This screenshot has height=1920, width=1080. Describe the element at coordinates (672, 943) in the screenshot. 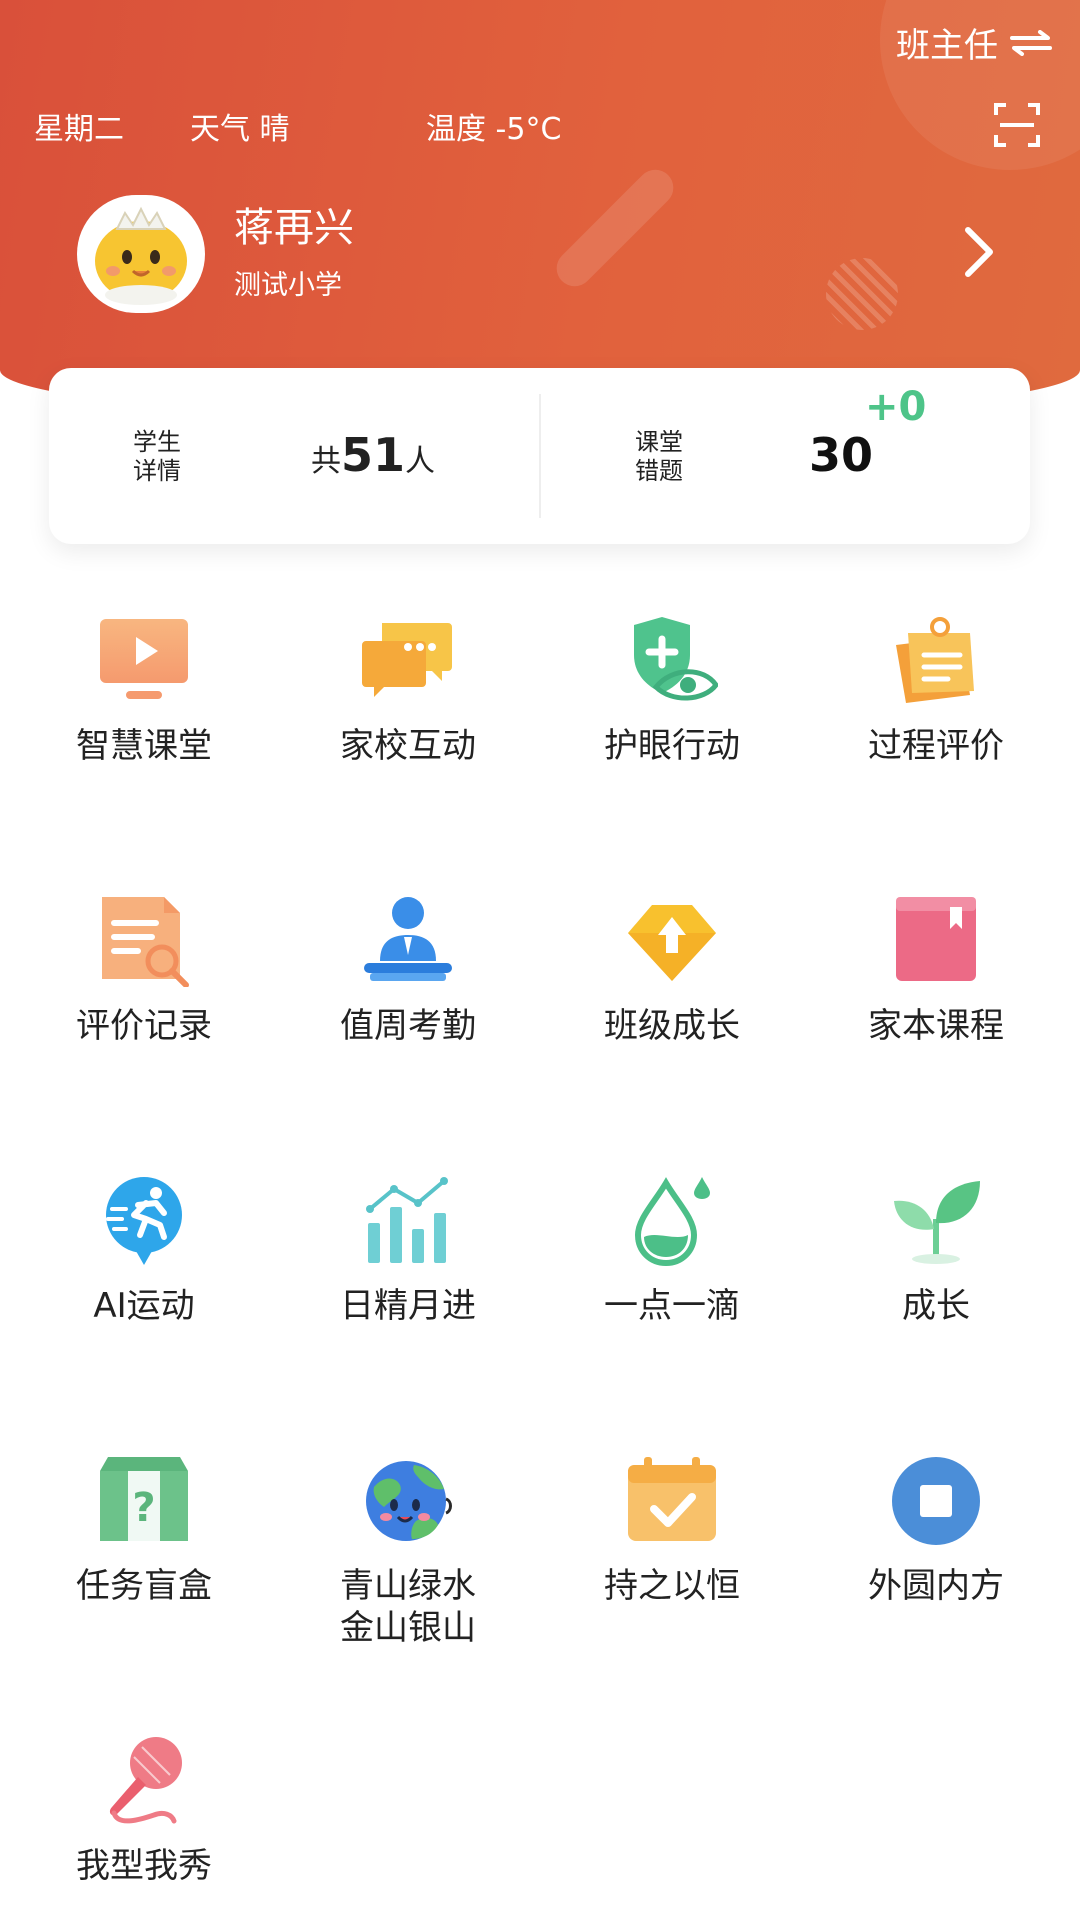

I see `diamond-arrow-icon` at that location.